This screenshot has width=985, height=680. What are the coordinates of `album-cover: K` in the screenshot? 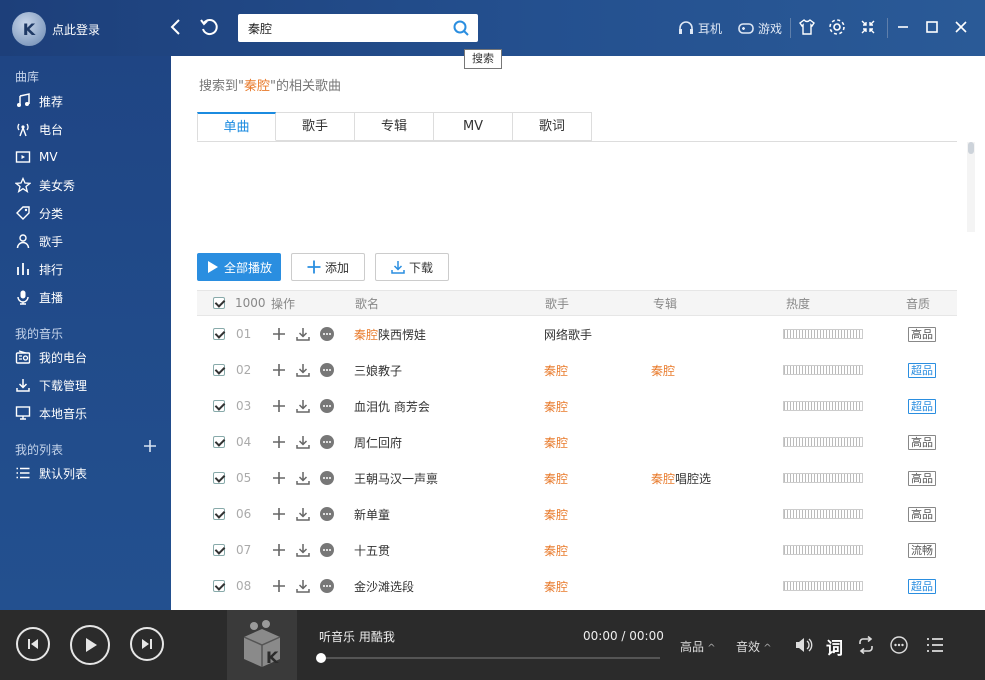 It's located at (262, 645).